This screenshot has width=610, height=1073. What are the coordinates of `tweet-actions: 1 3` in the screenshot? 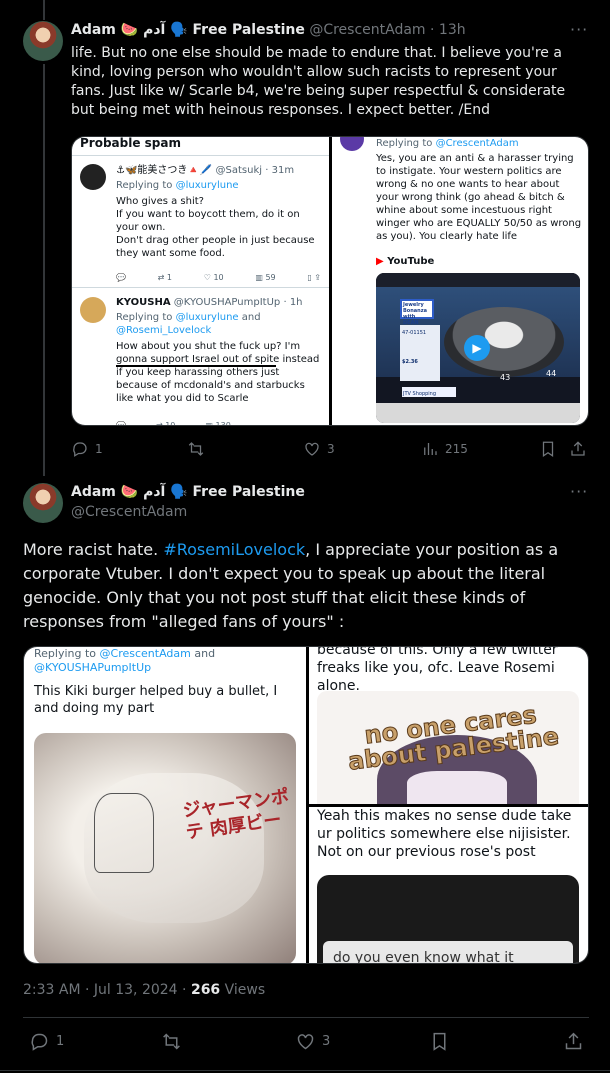 It's located at (306, 1043).